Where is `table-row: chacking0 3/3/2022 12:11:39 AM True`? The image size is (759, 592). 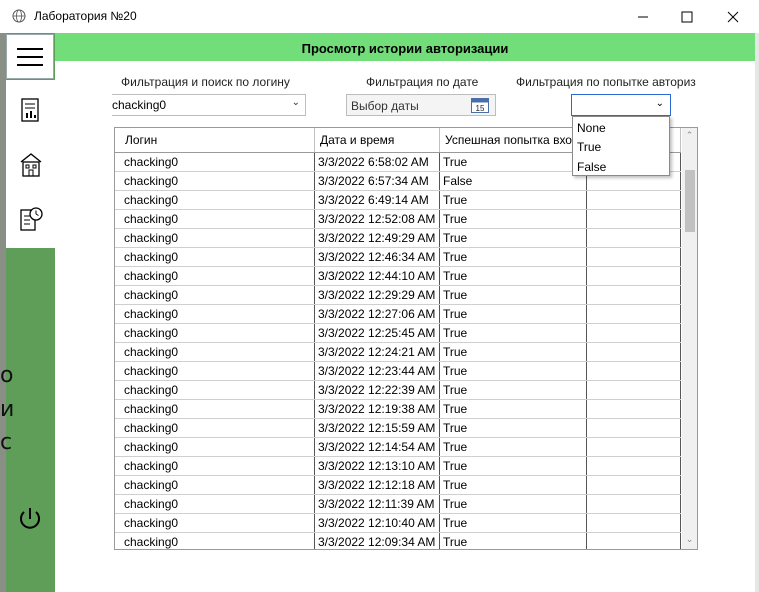
table-row: chacking0 3/3/2022 12:11:39 AM True is located at coordinates (398, 504).